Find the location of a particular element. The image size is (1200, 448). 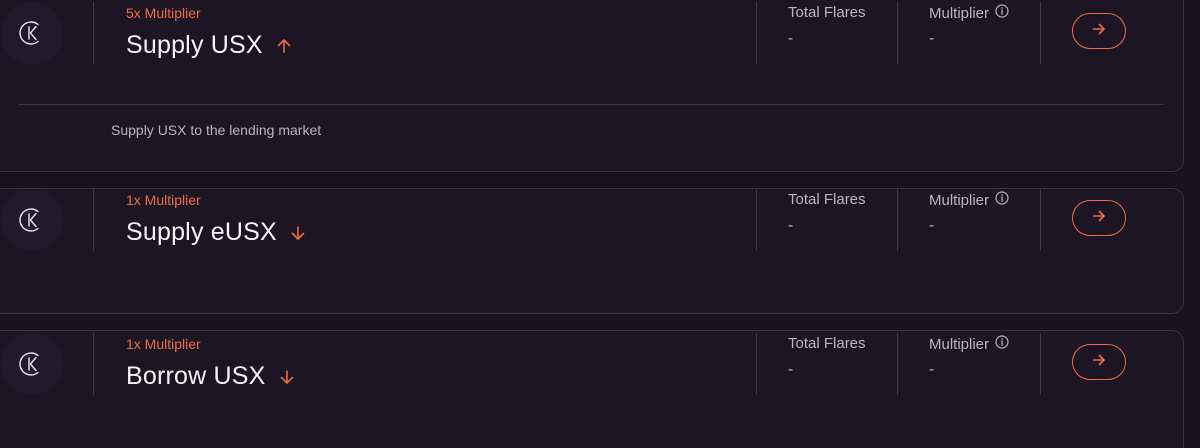

task-title: Borrow USX is located at coordinates (196, 376).